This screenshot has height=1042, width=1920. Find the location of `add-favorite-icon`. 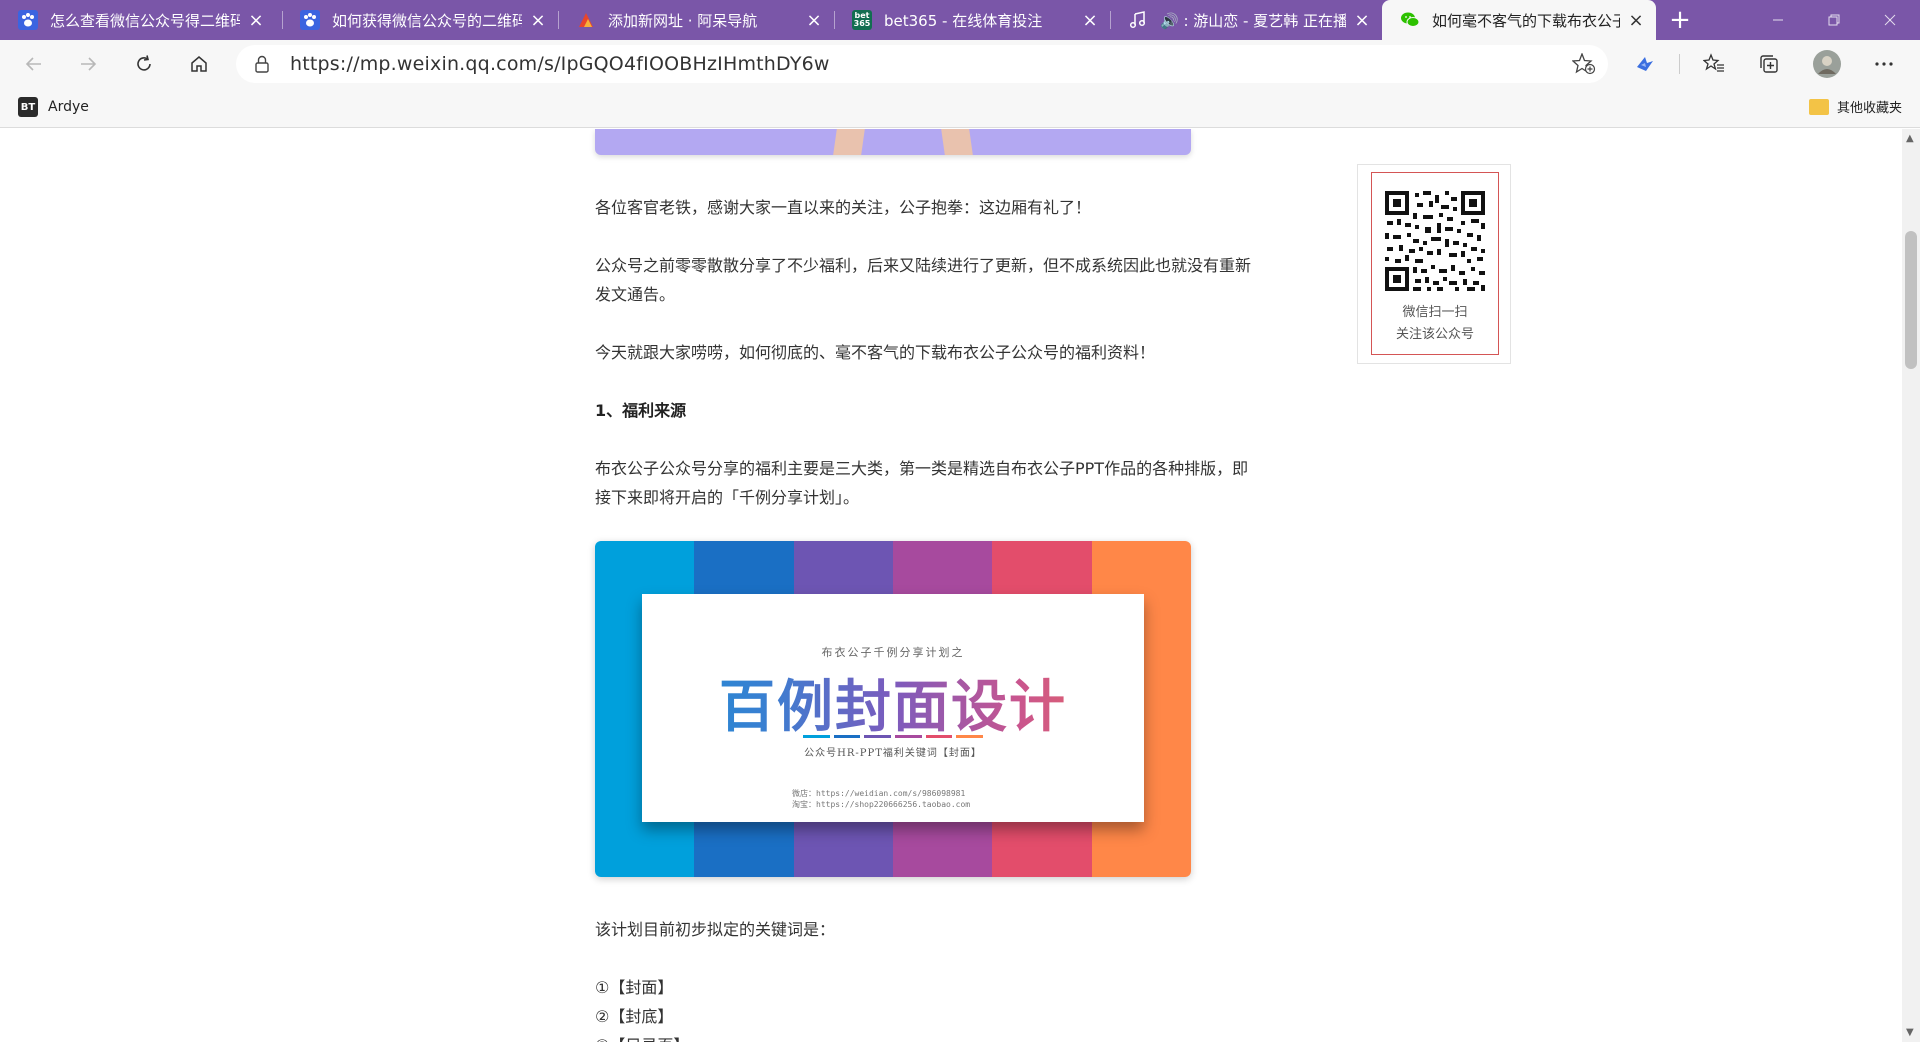

add-favorite-icon is located at coordinates (1583, 65).